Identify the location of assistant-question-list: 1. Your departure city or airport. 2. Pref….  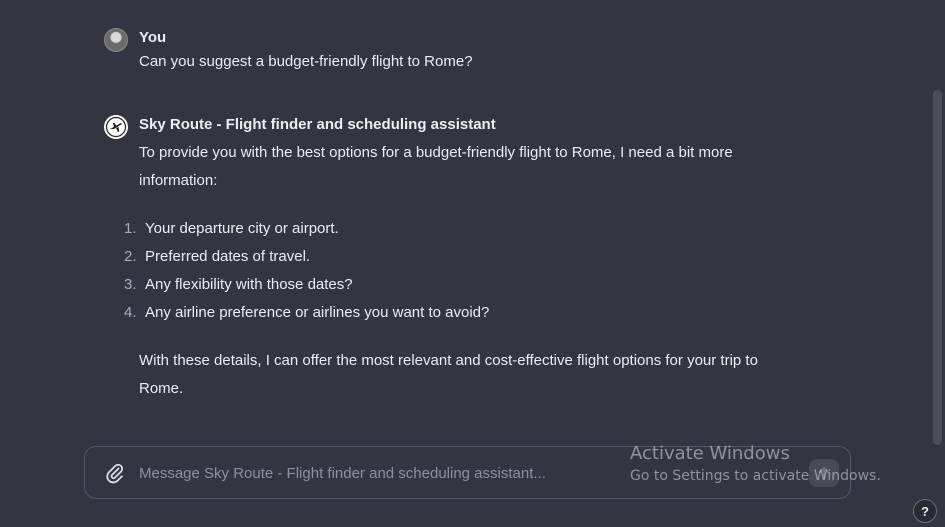
(306, 271).